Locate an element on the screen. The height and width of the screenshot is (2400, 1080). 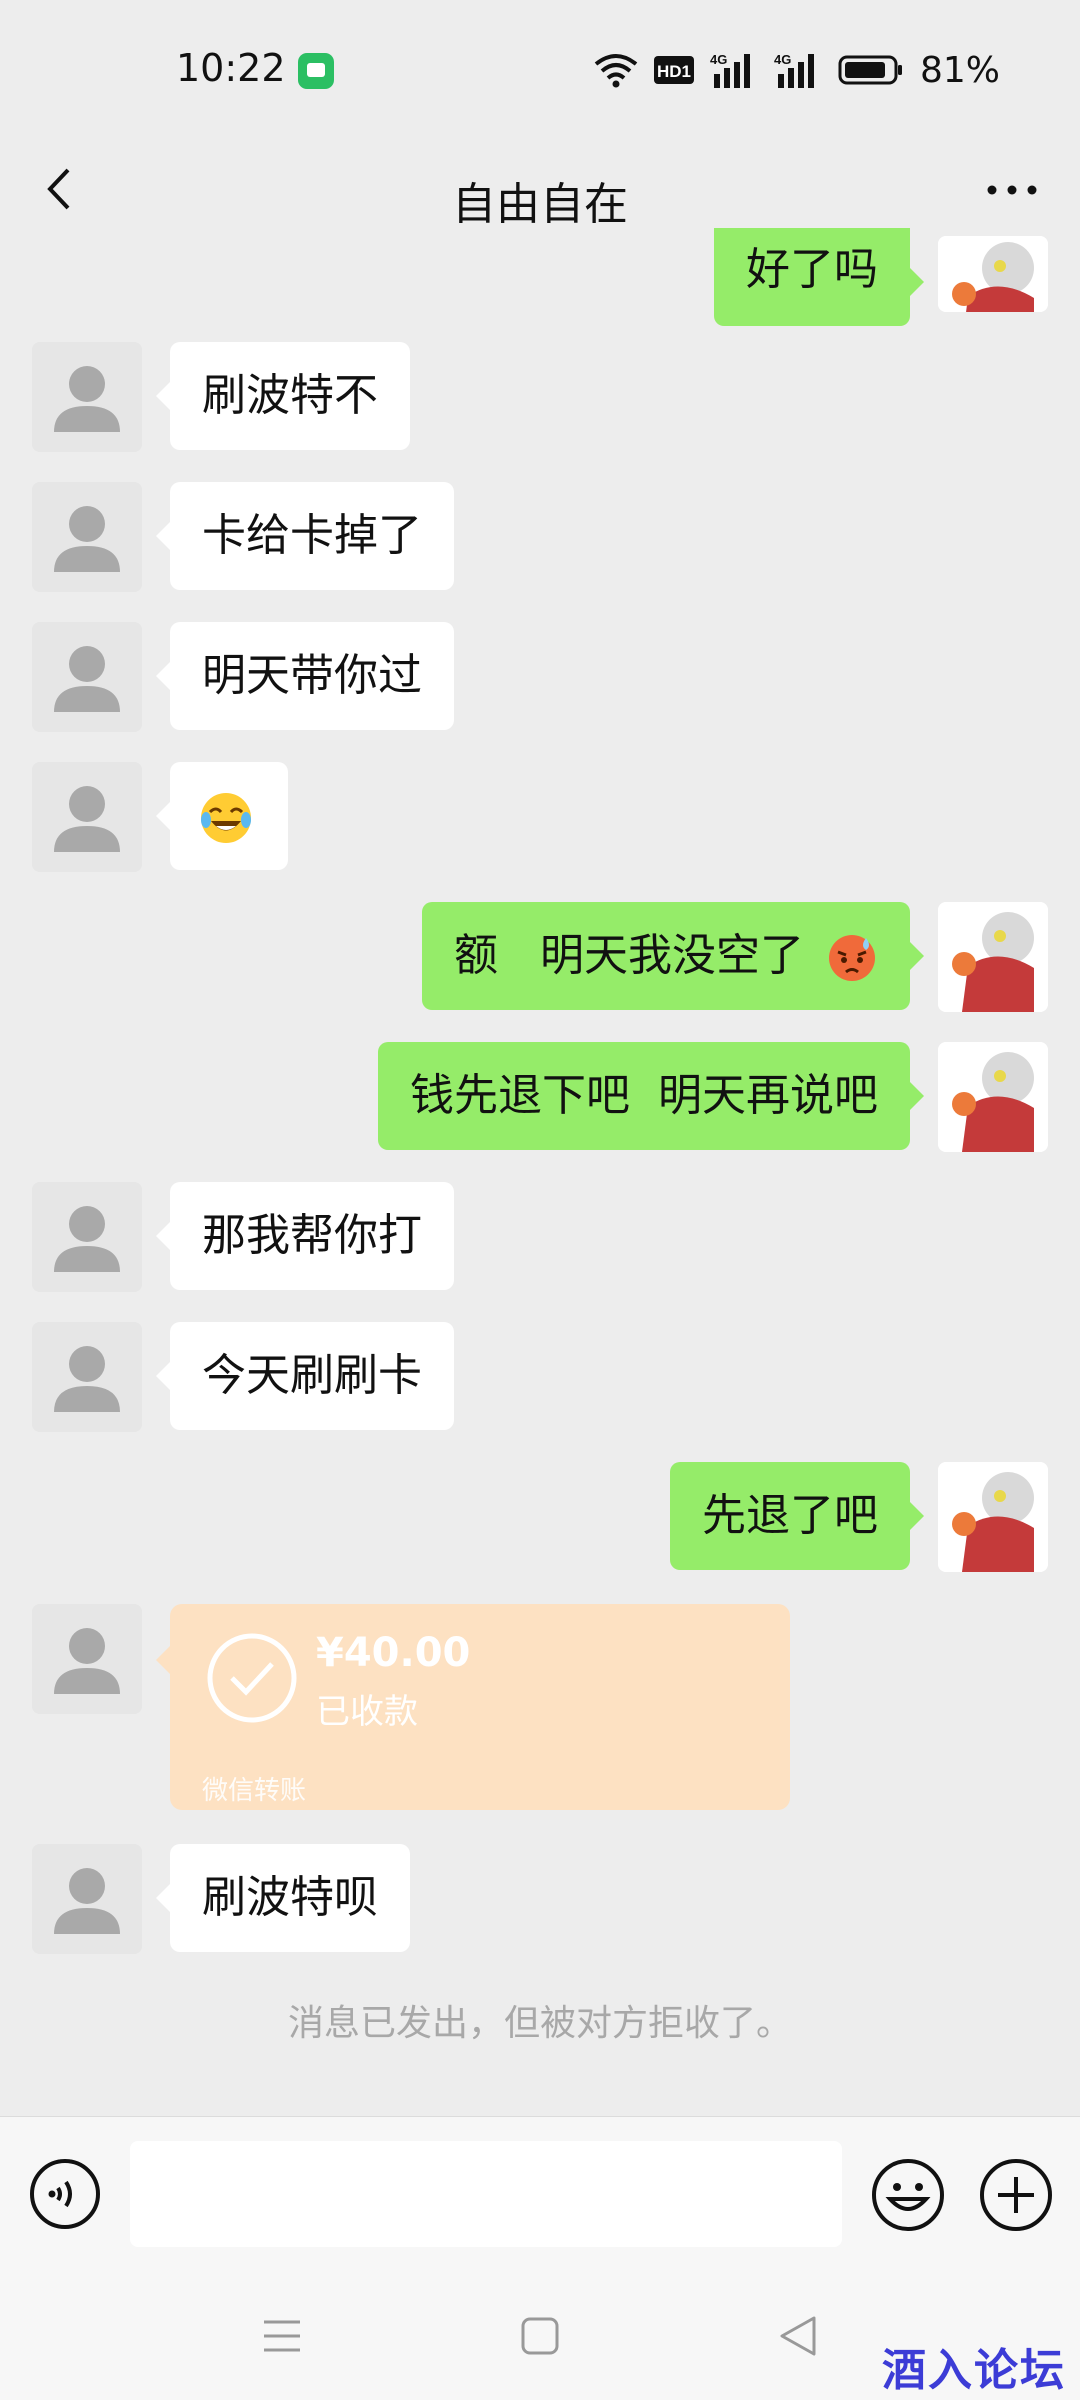
message-text: 卡给卡掉了 is located at coordinates (312, 535).